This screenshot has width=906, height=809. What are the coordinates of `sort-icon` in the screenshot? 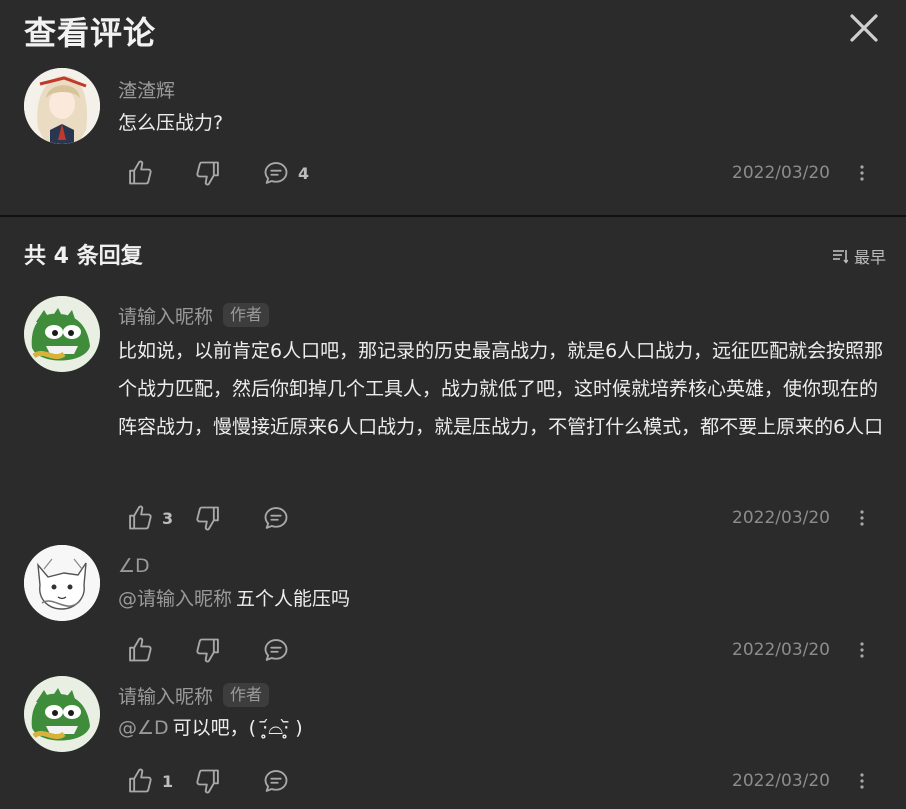 It's located at (840, 257).